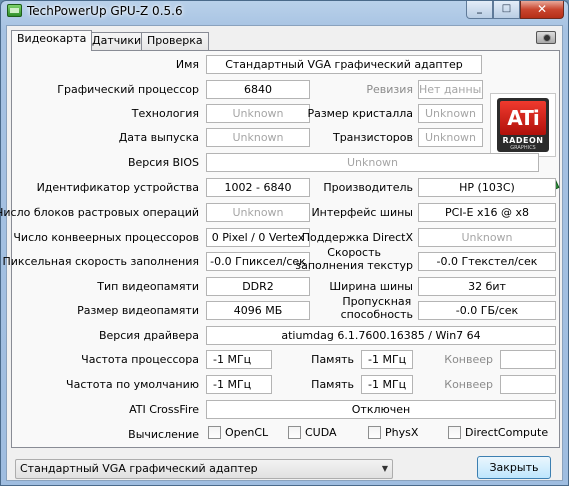 This screenshot has height=486, width=569. I want to click on label-vendor: Производитель, so click(368, 187).